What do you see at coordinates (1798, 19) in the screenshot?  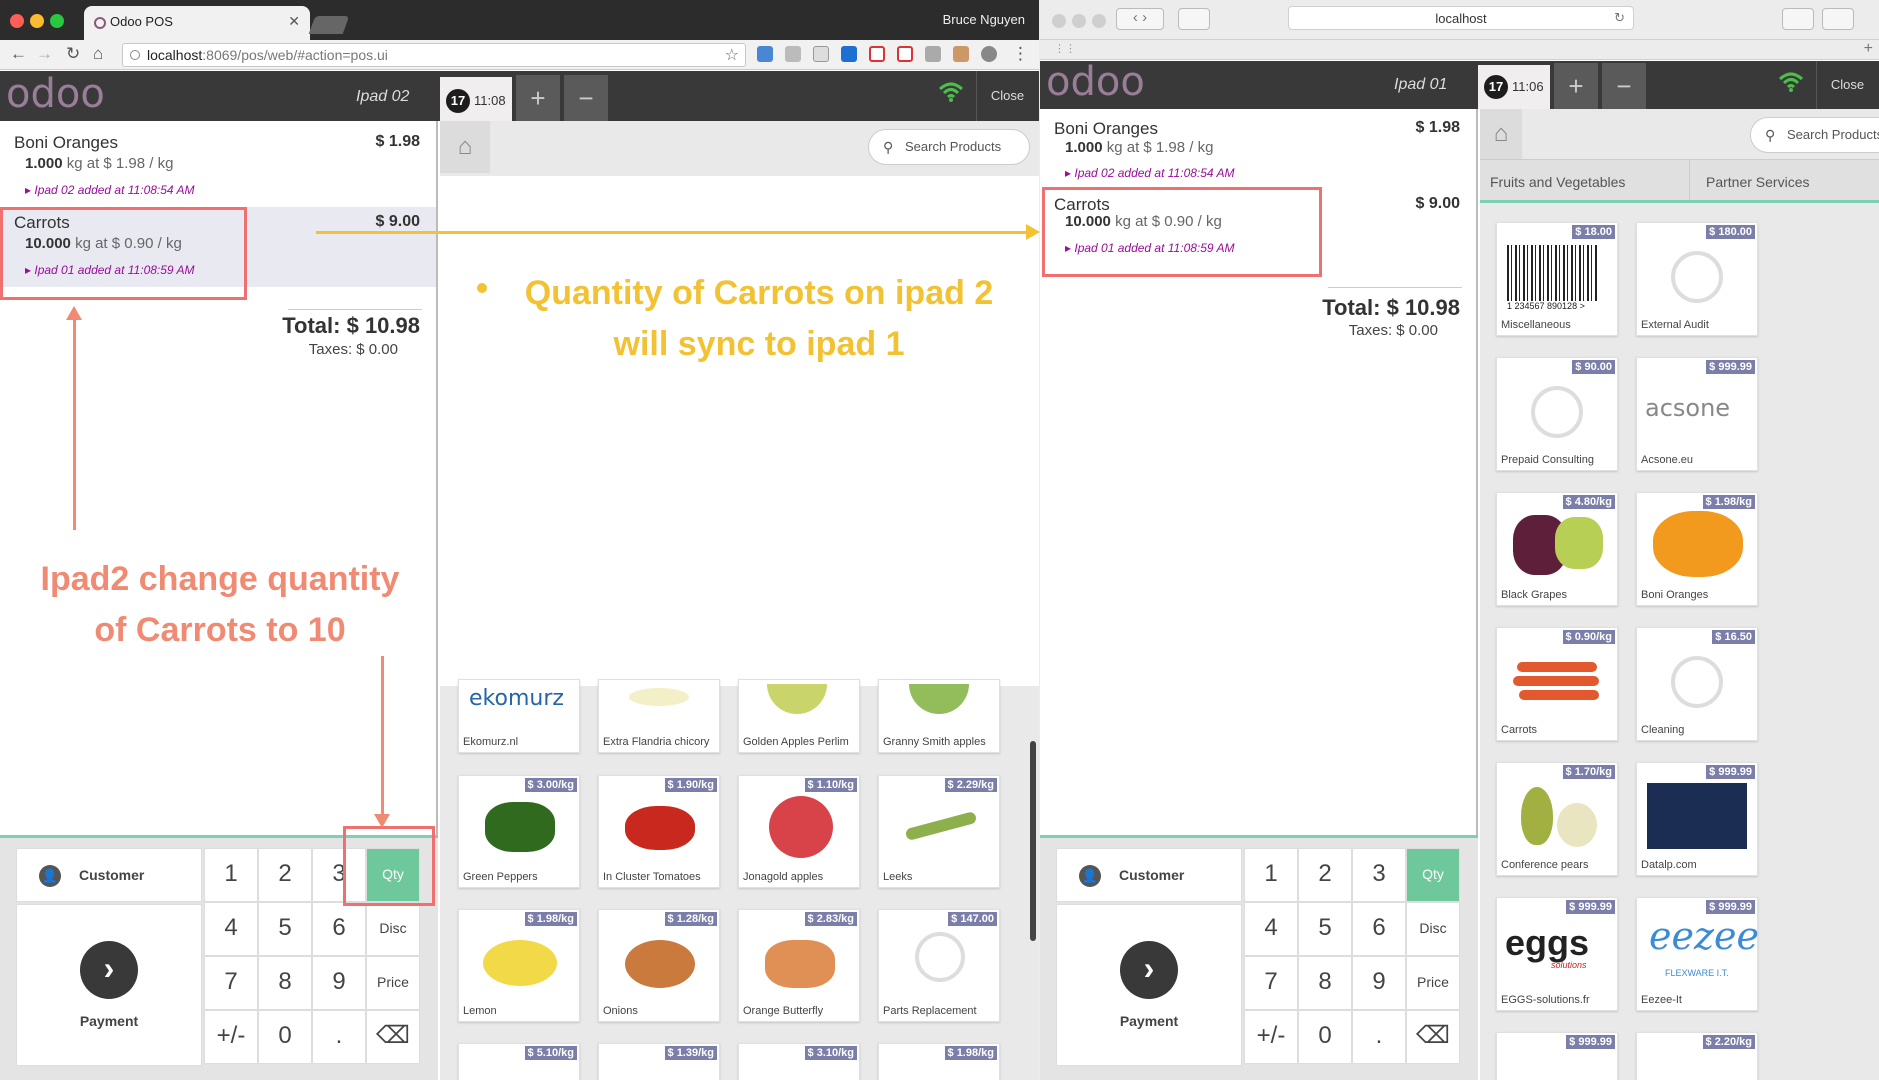 I see `share-icon` at bounding box center [1798, 19].